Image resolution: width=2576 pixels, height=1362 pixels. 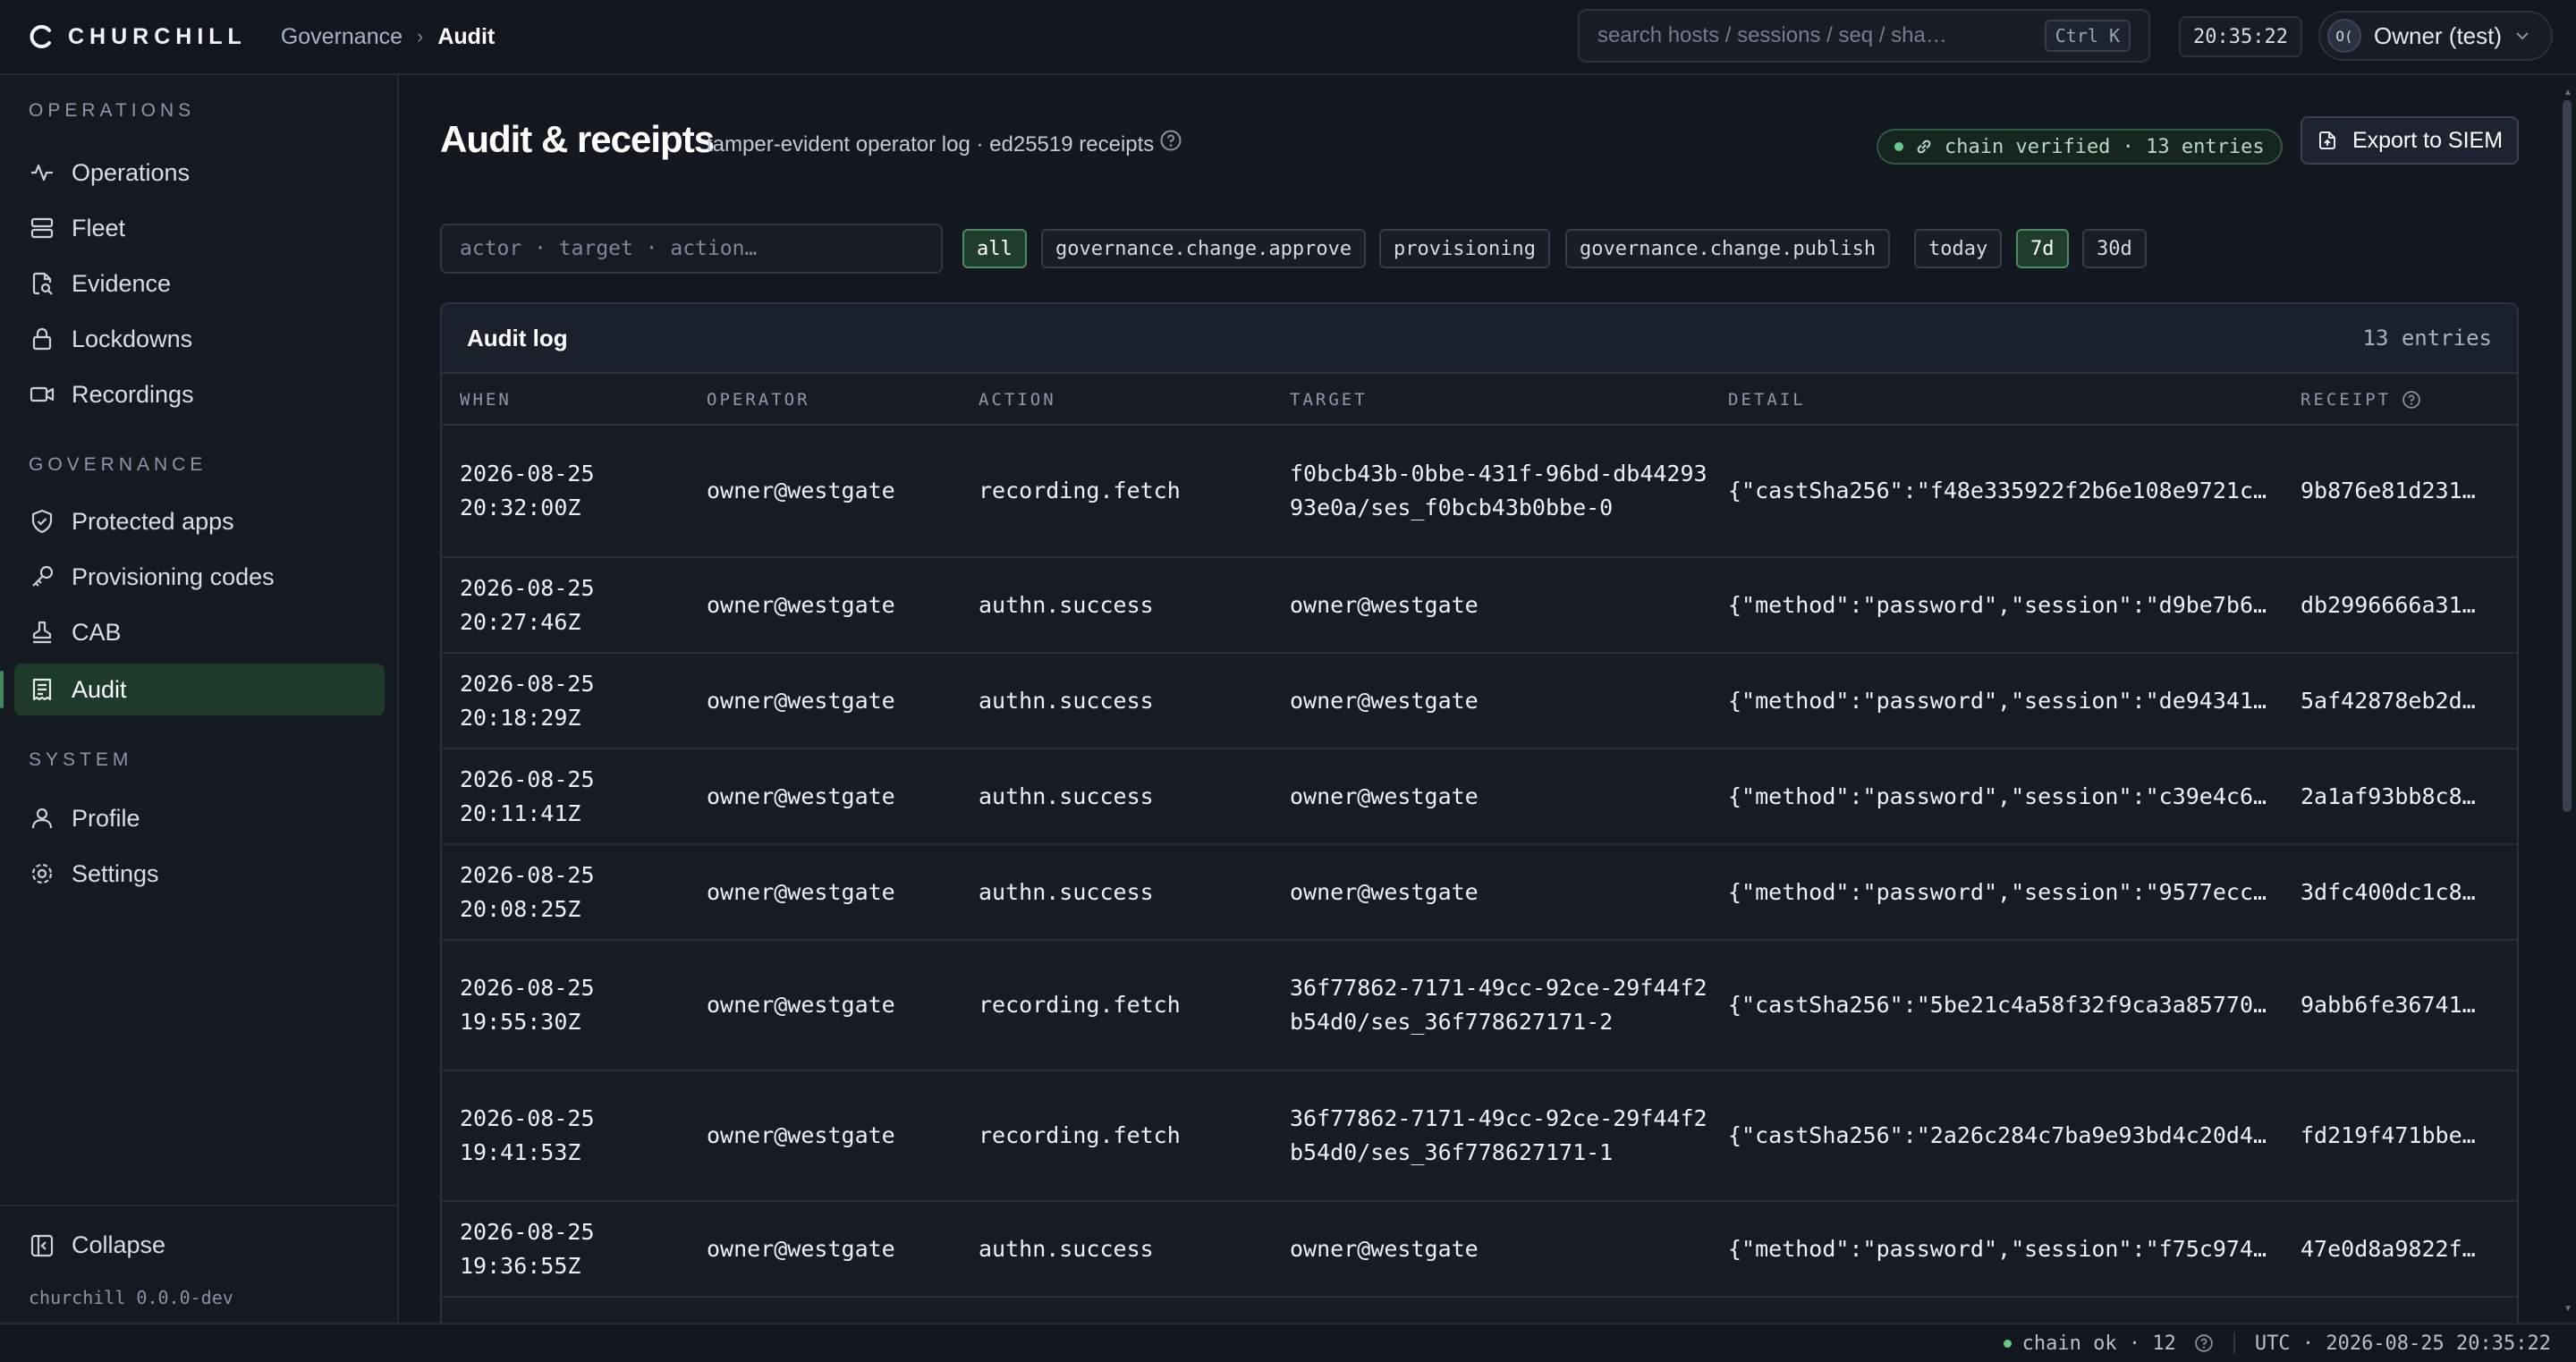 I want to click on scroll-down-arrow: ▼, so click(x=2568, y=1309).